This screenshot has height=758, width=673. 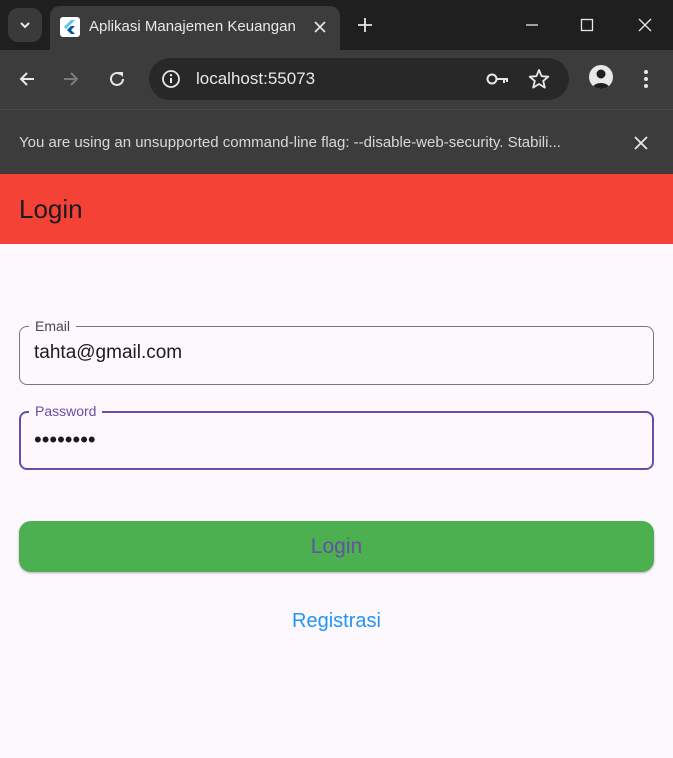 I want to click on key-icon, so click(x=497, y=79).